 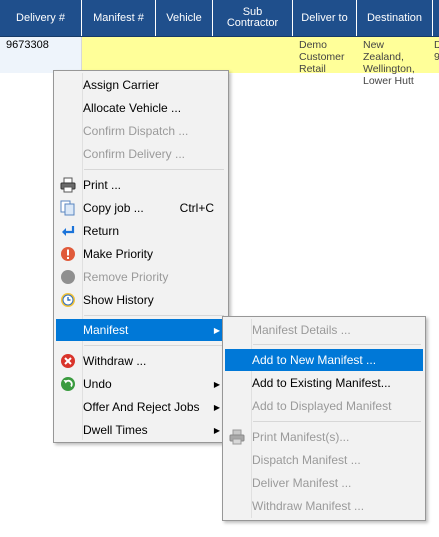 I want to click on printer-icon, so click(x=68, y=185).